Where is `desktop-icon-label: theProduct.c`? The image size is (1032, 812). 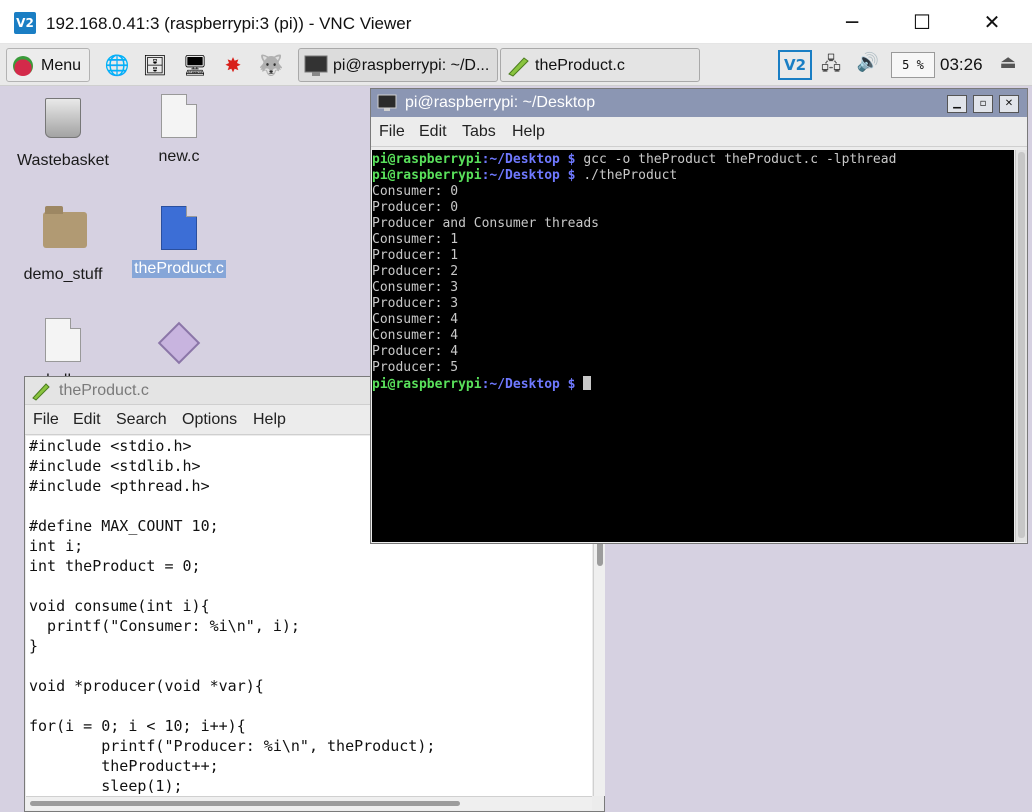
desktop-icon-label: theProduct.c is located at coordinates (179, 269).